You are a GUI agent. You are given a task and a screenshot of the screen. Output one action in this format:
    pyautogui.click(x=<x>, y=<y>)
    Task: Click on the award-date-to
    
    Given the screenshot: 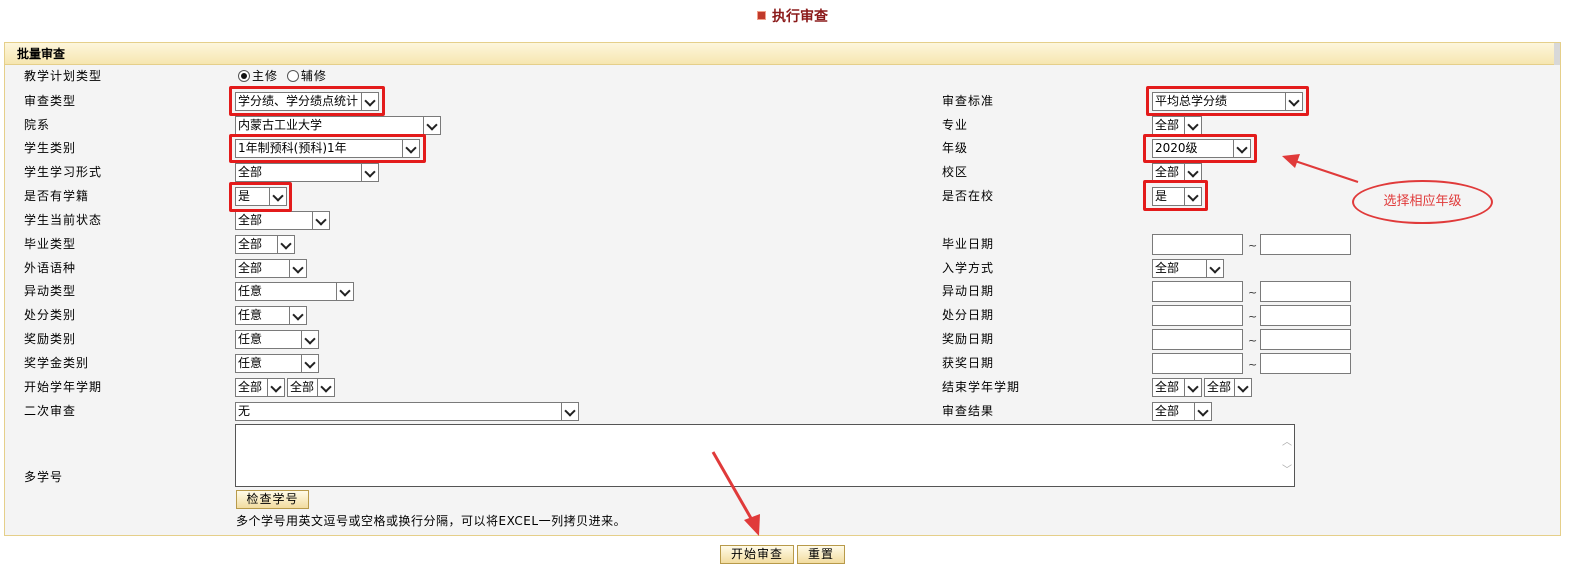 What is the action you would take?
    pyautogui.click(x=1305, y=363)
    